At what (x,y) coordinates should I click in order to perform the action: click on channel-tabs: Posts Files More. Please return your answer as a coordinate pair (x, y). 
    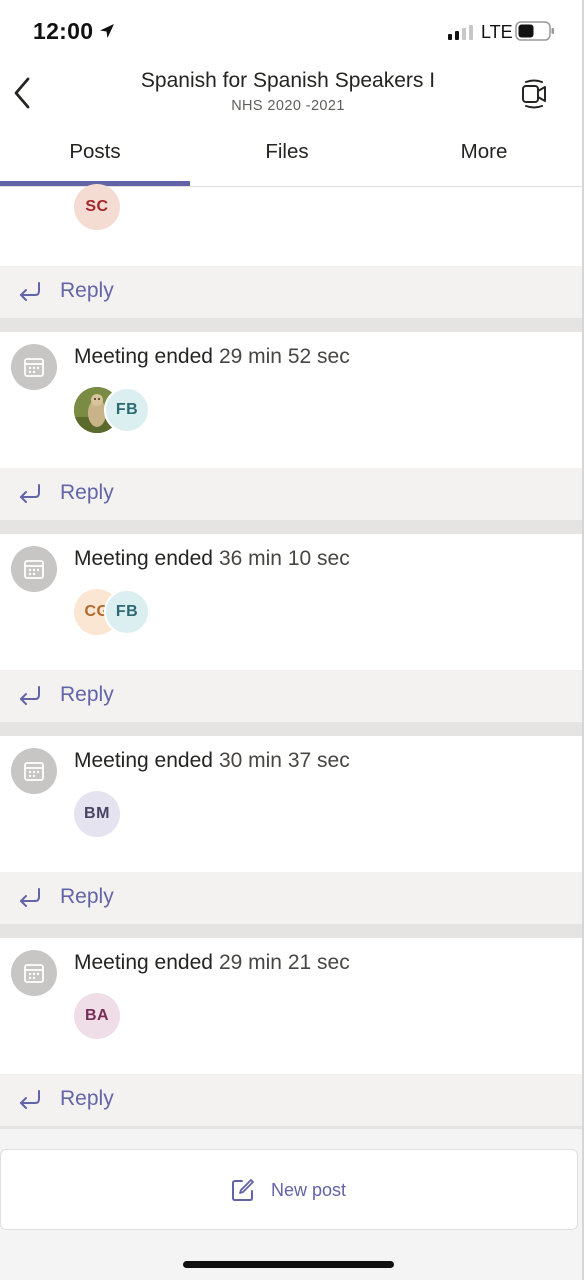
    Looking at the image, I should click on (292, 159).